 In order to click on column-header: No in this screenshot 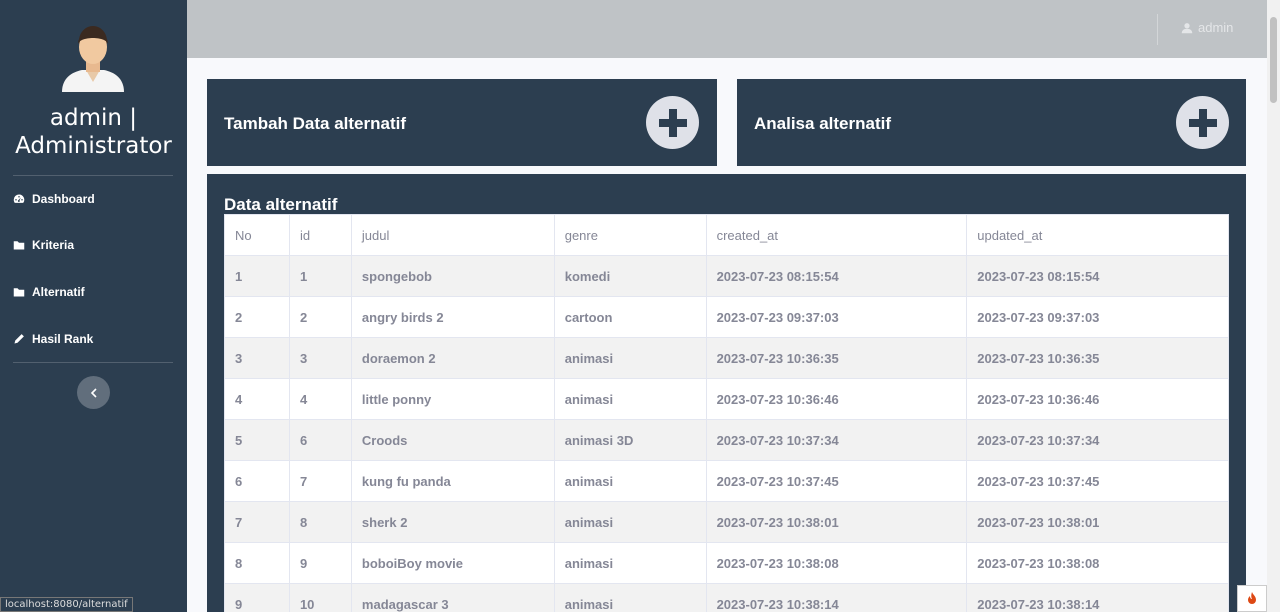, I will do `click(257, 235)`.